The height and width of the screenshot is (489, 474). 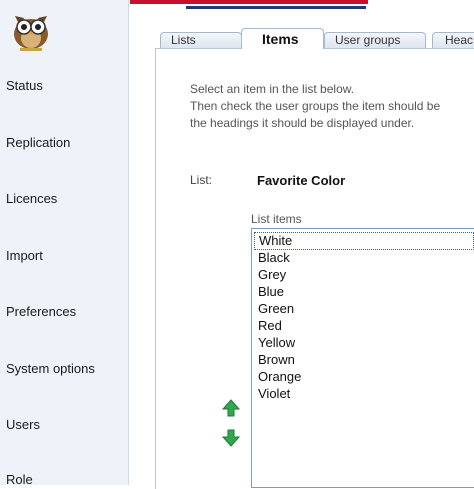 I want to click on sidebar-item-users: Users, so click(x=23, y=424).